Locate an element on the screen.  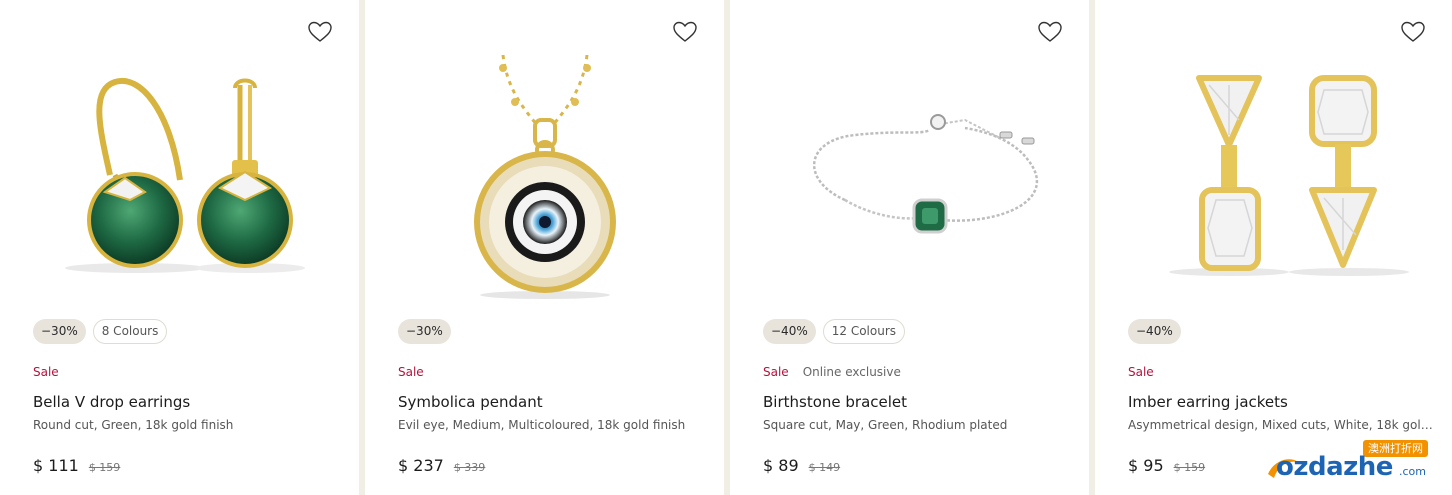
colours-badge: 8 Colours is located at coordinates (130, 331).